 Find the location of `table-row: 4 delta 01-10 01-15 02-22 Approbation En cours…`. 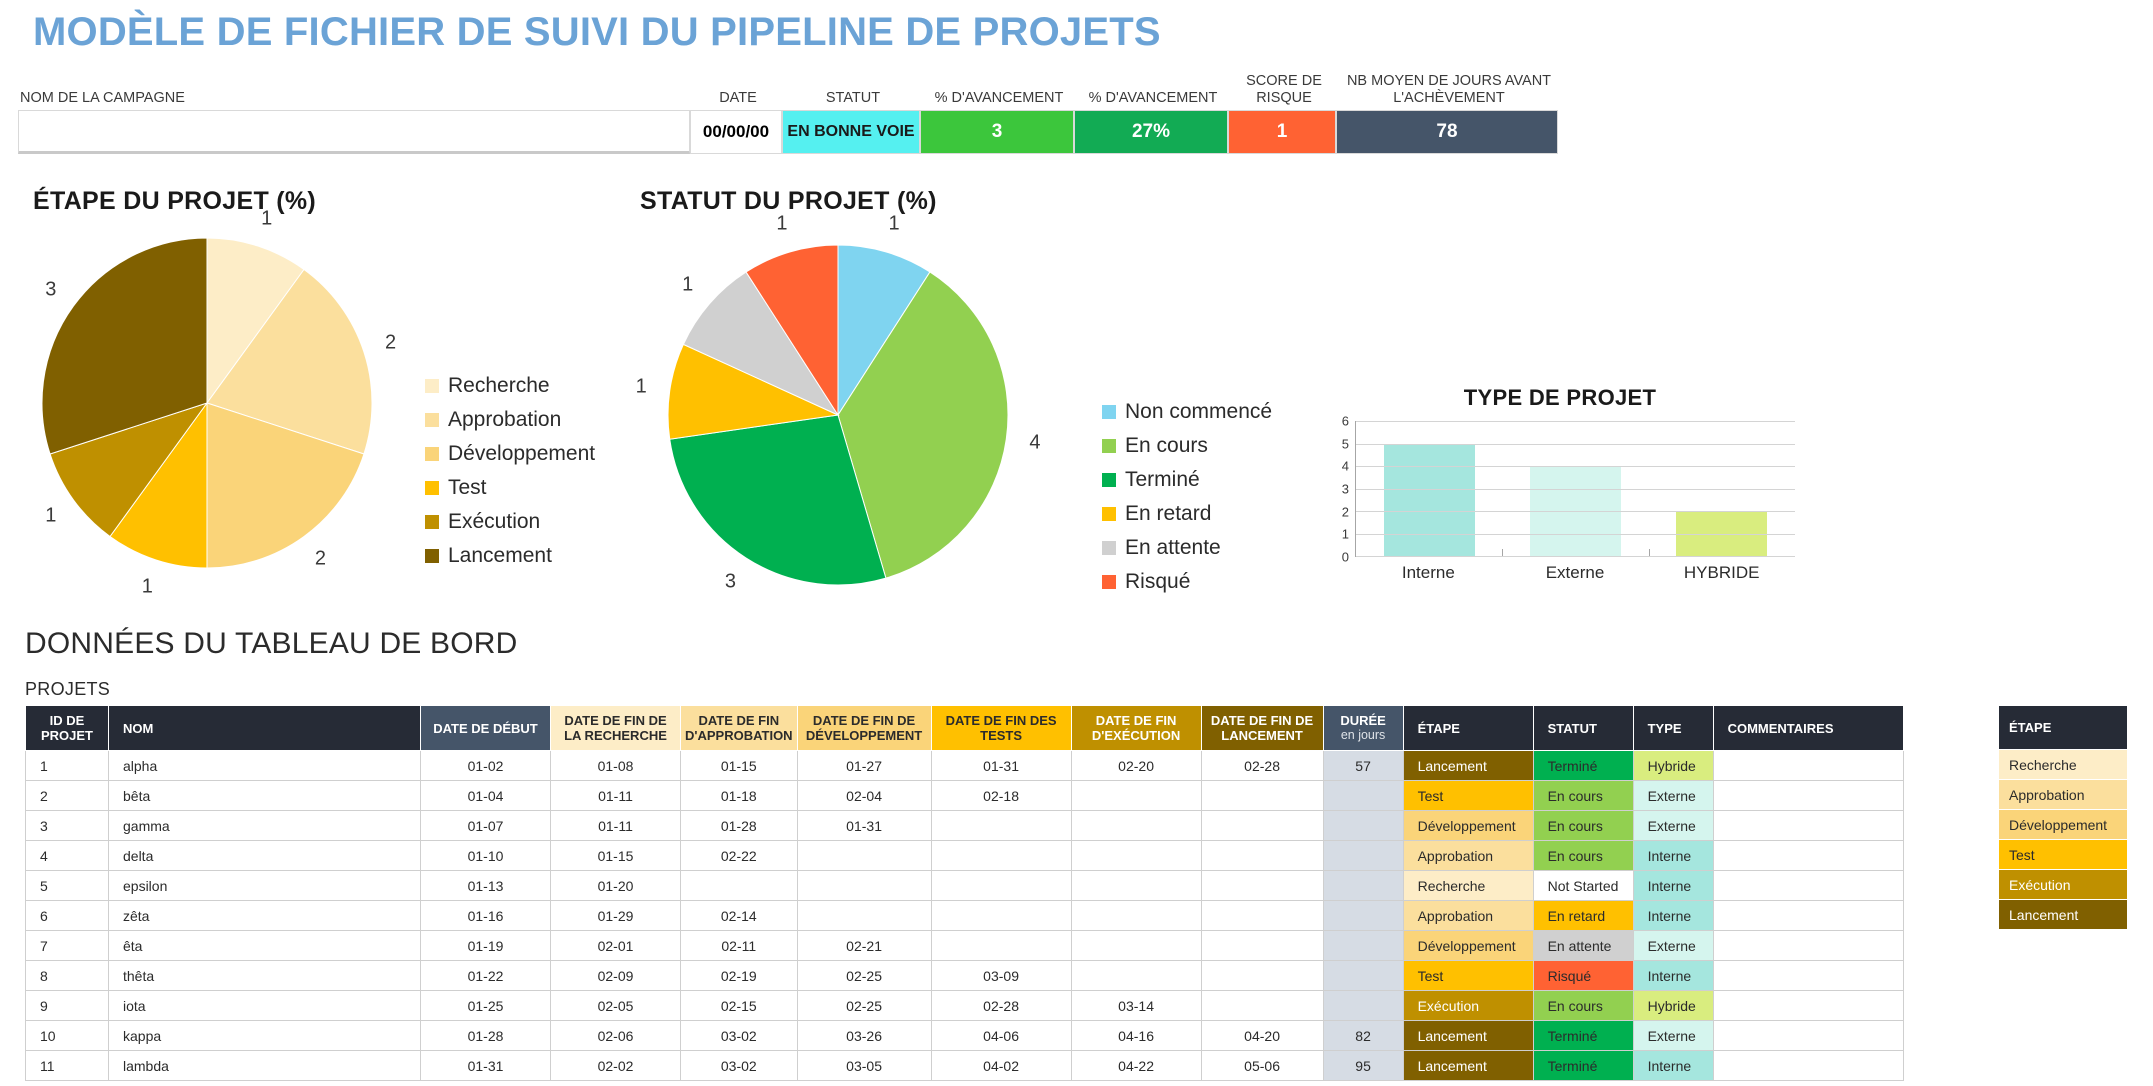

table-row: 4 delta 01-10 01-15 02-22 Approbation En cours… is located at coordinates (964, 855).